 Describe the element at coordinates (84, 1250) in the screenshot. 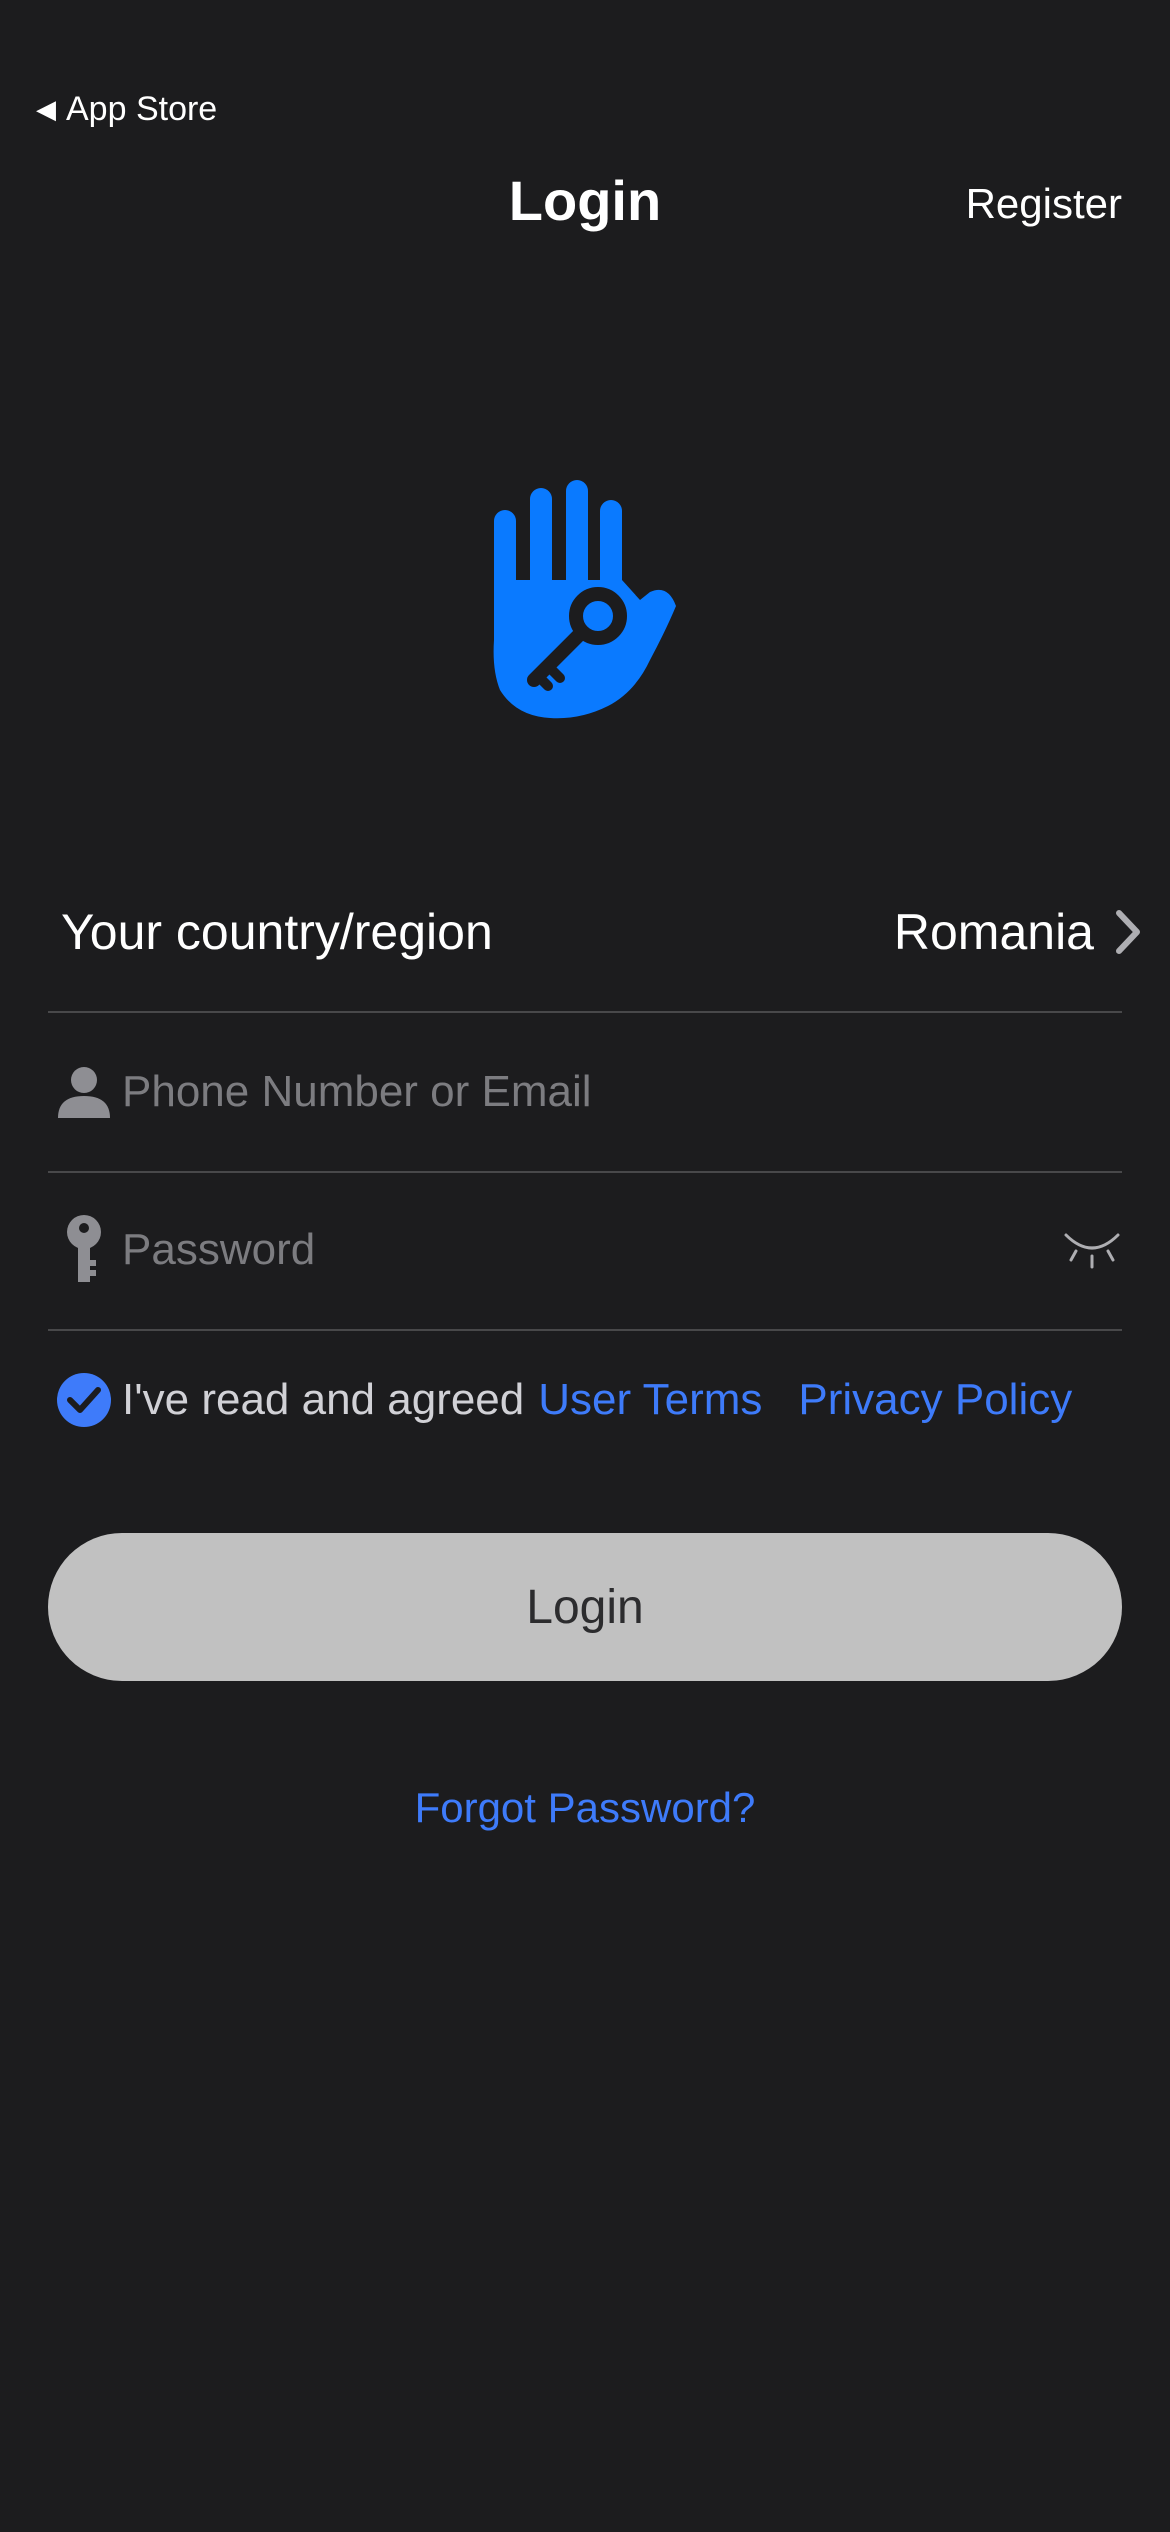

I see `key-icon` at that location.